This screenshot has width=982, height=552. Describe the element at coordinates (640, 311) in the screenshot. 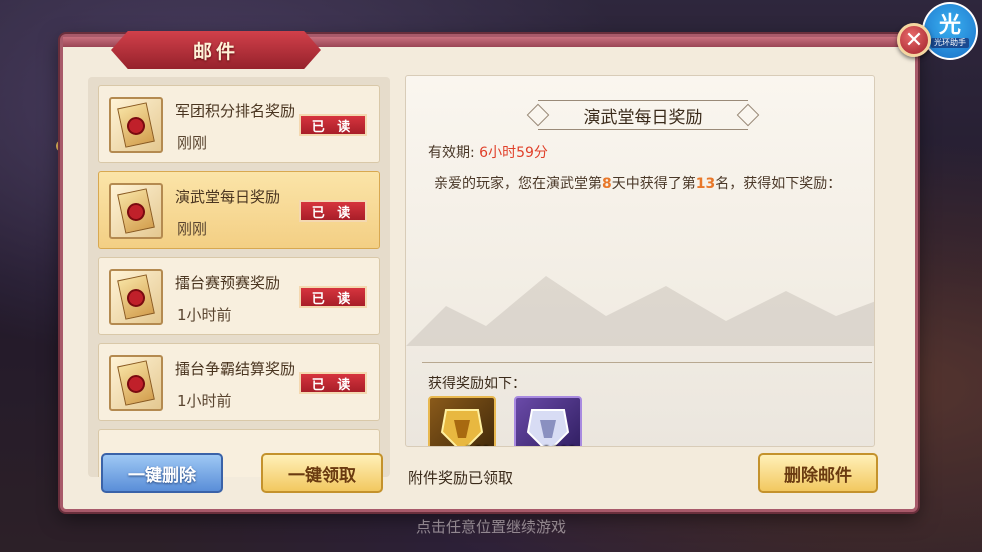

I see `mountain-backdrop` at that location.